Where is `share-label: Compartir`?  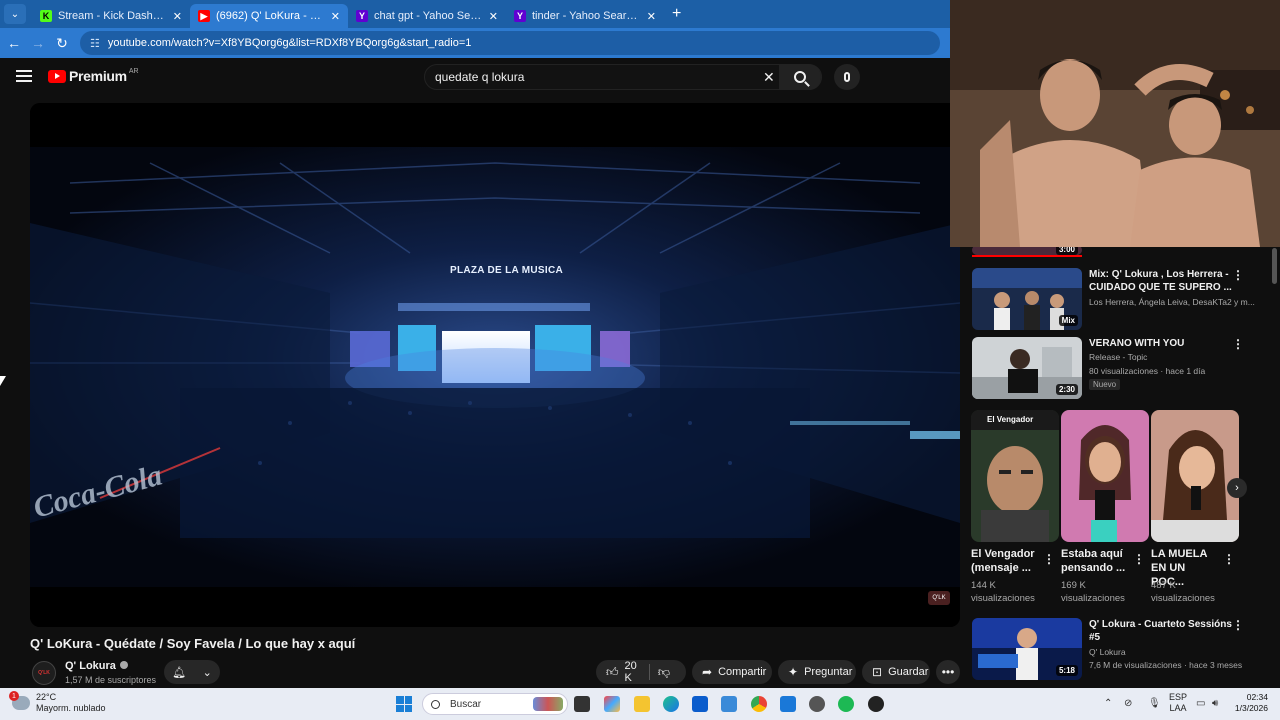
share-label: Compartir is located at coordinates (742, 672).